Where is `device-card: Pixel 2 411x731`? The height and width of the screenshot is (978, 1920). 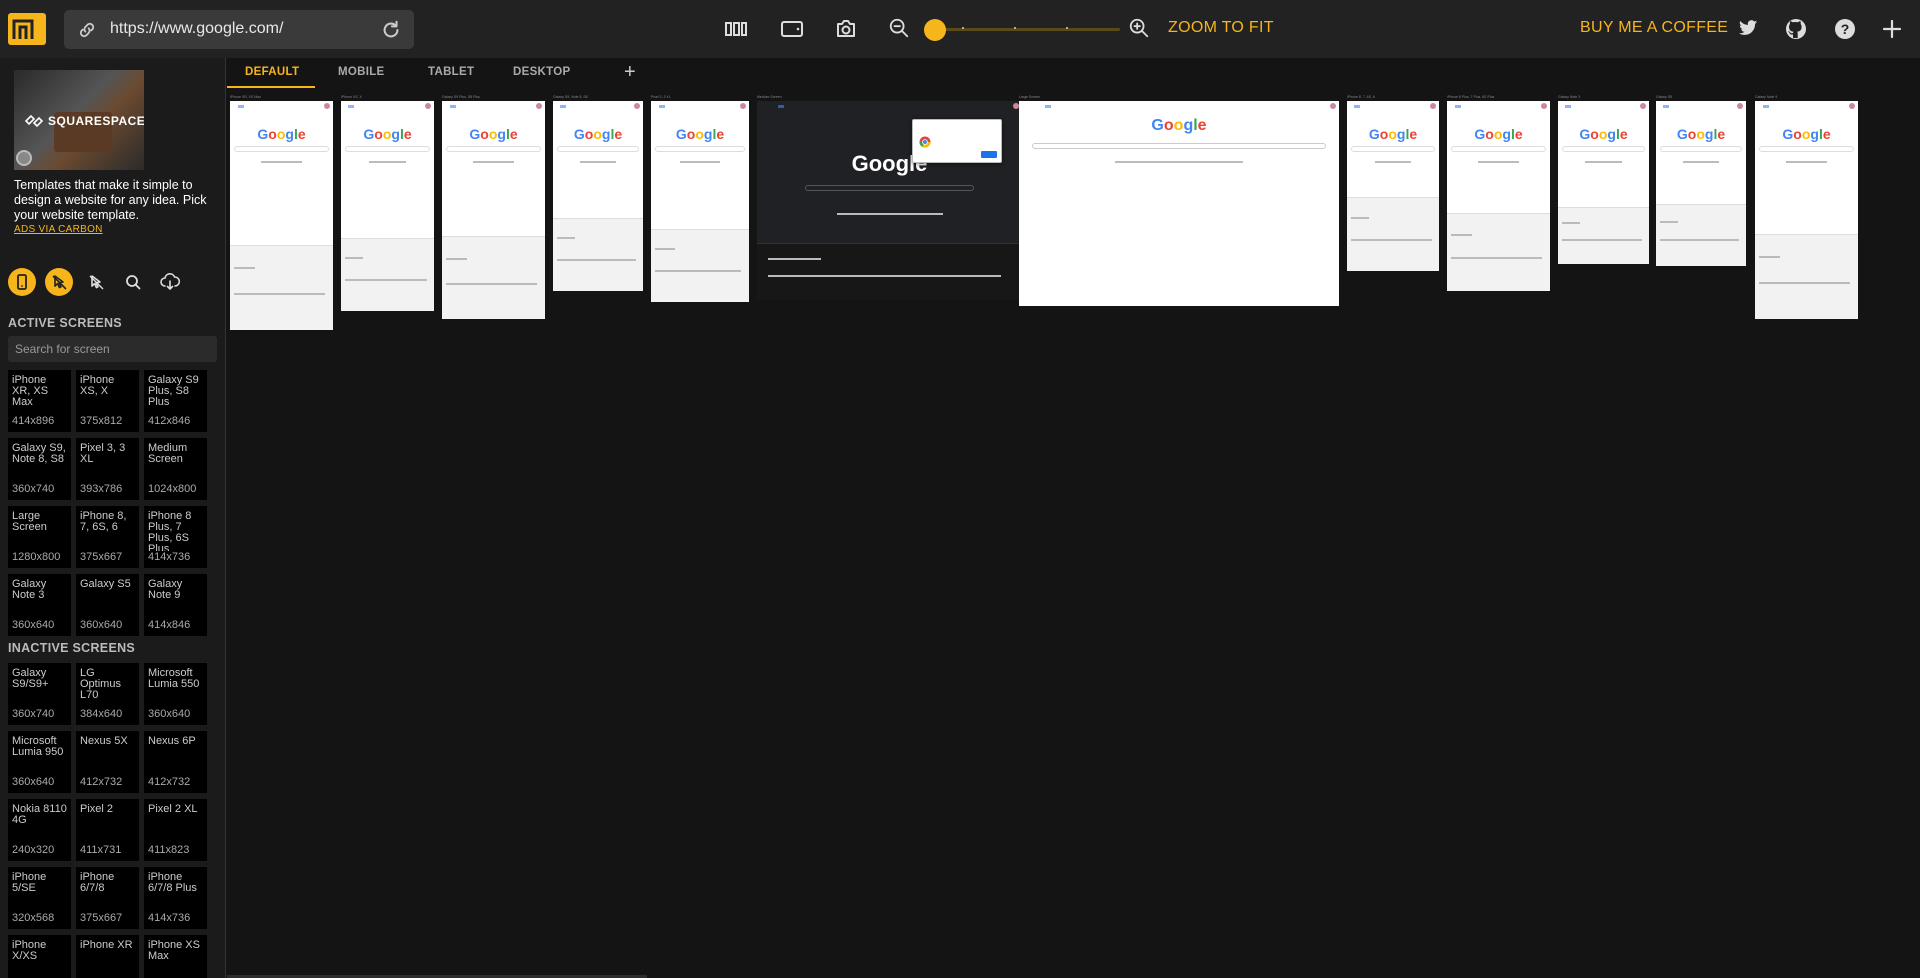
device-card: Pixel 2 411x731 is located at coordinates (107, 830).